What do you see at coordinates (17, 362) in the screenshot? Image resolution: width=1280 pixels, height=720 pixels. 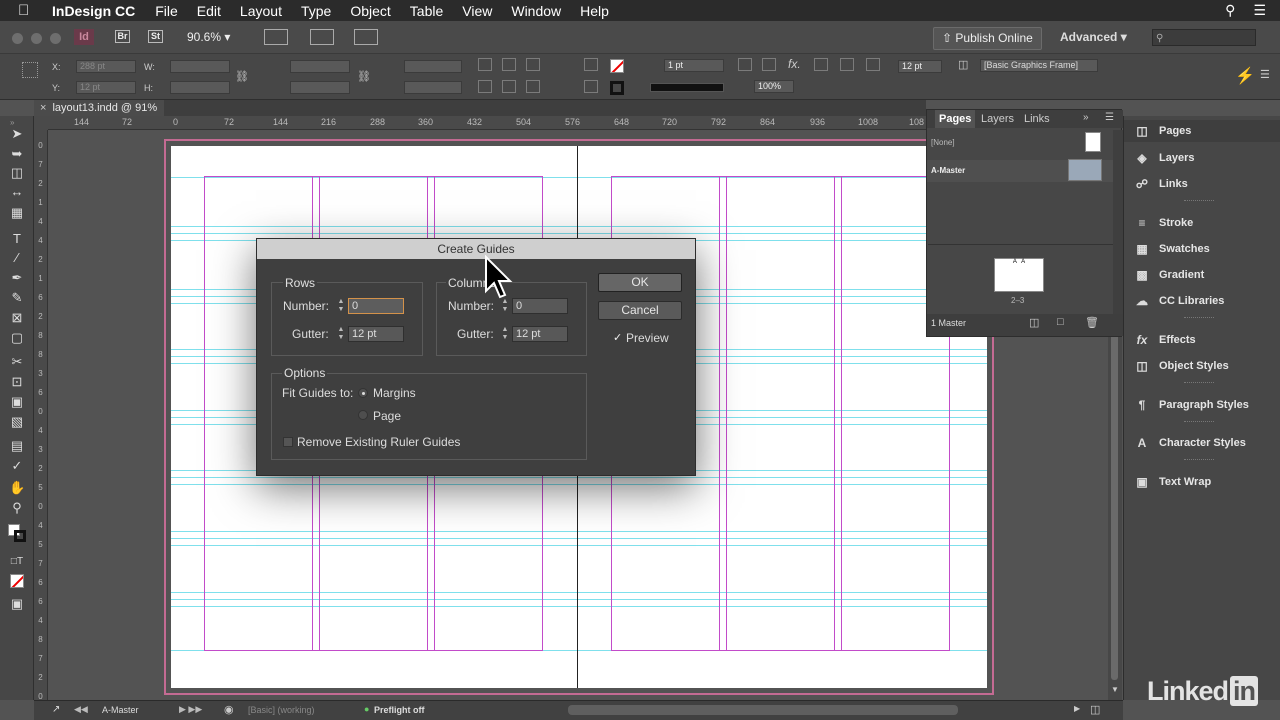 I see `scissors-tool-icon: ✂` at bounding box center [17, 362].